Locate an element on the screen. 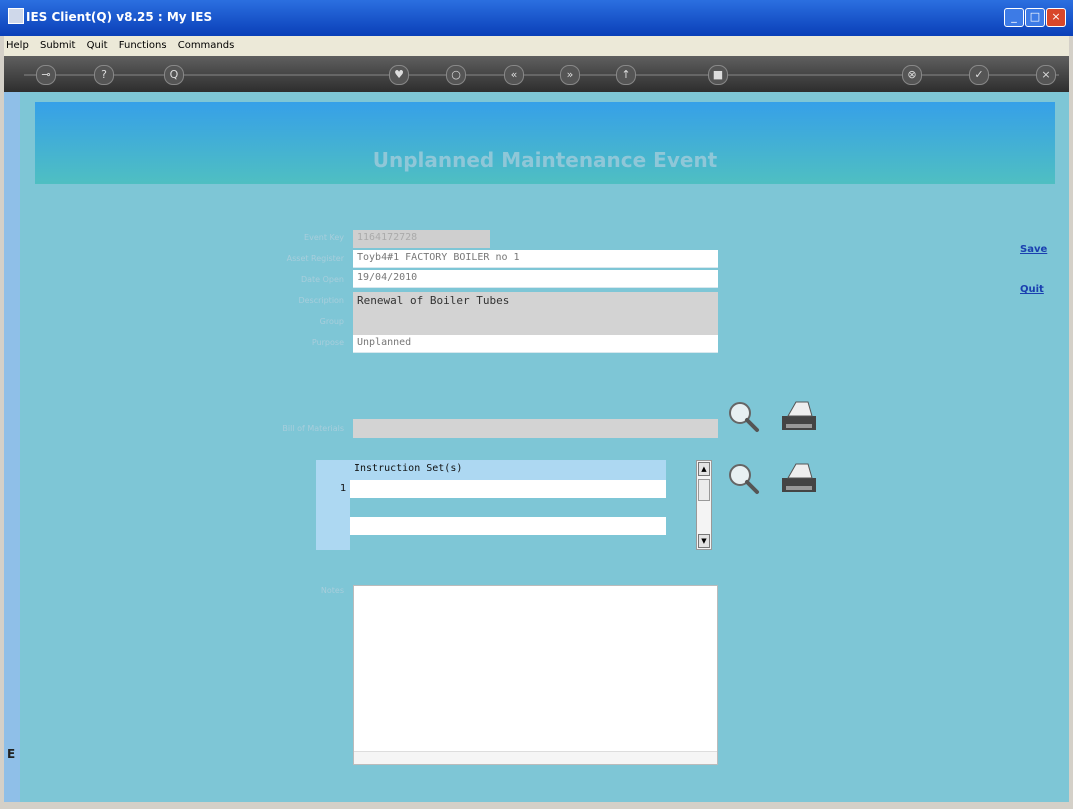  left-strip: E is located at coordinates (12, 447).